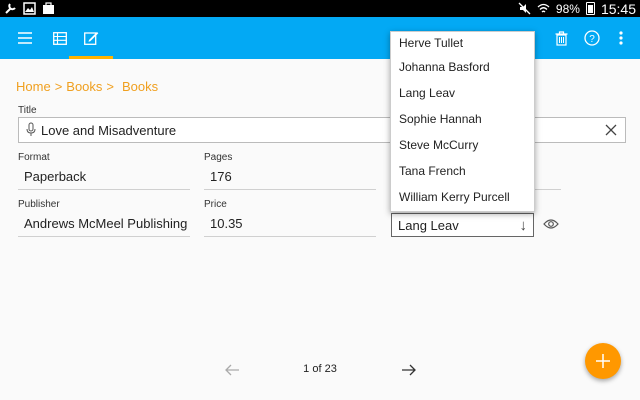 This screenshot has width=640, height=400. What do you see at coordinates (109, 130) in the screenshot?
I see `title-value: Love and Misadventure` at bounding box center [109, 130].